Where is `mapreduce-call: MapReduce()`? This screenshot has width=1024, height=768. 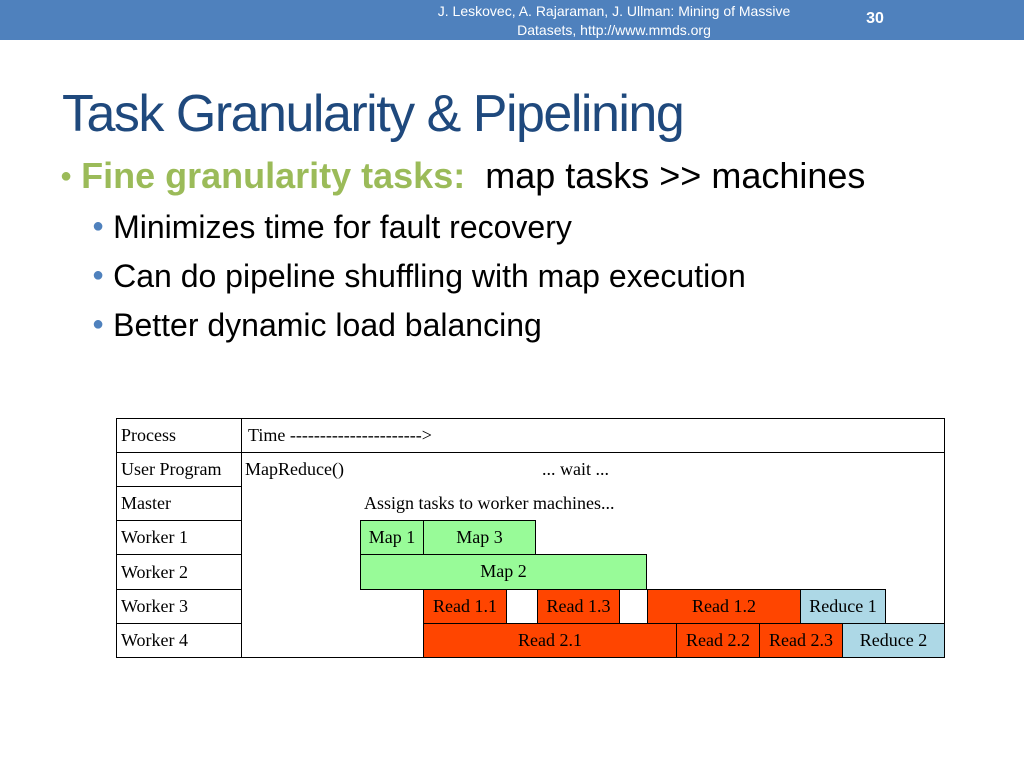 mapreduce-call: MapReduce() is located at coordinates (294, 469).